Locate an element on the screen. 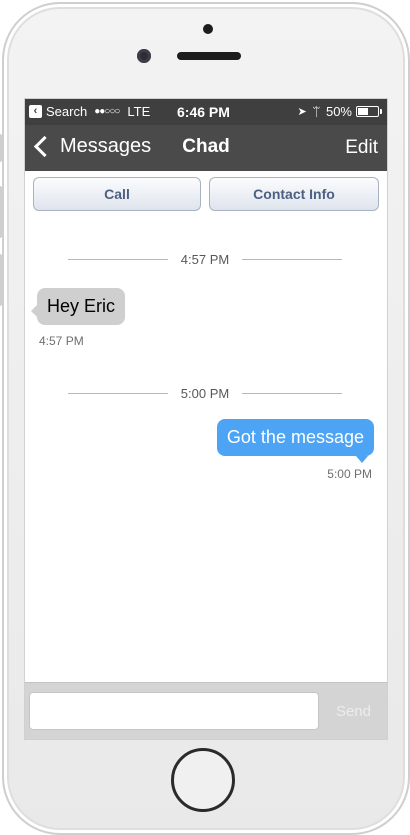 This screenshot has width=410, height=835. contact-actions: Call Contact Info is located at coordinates (206, 195).